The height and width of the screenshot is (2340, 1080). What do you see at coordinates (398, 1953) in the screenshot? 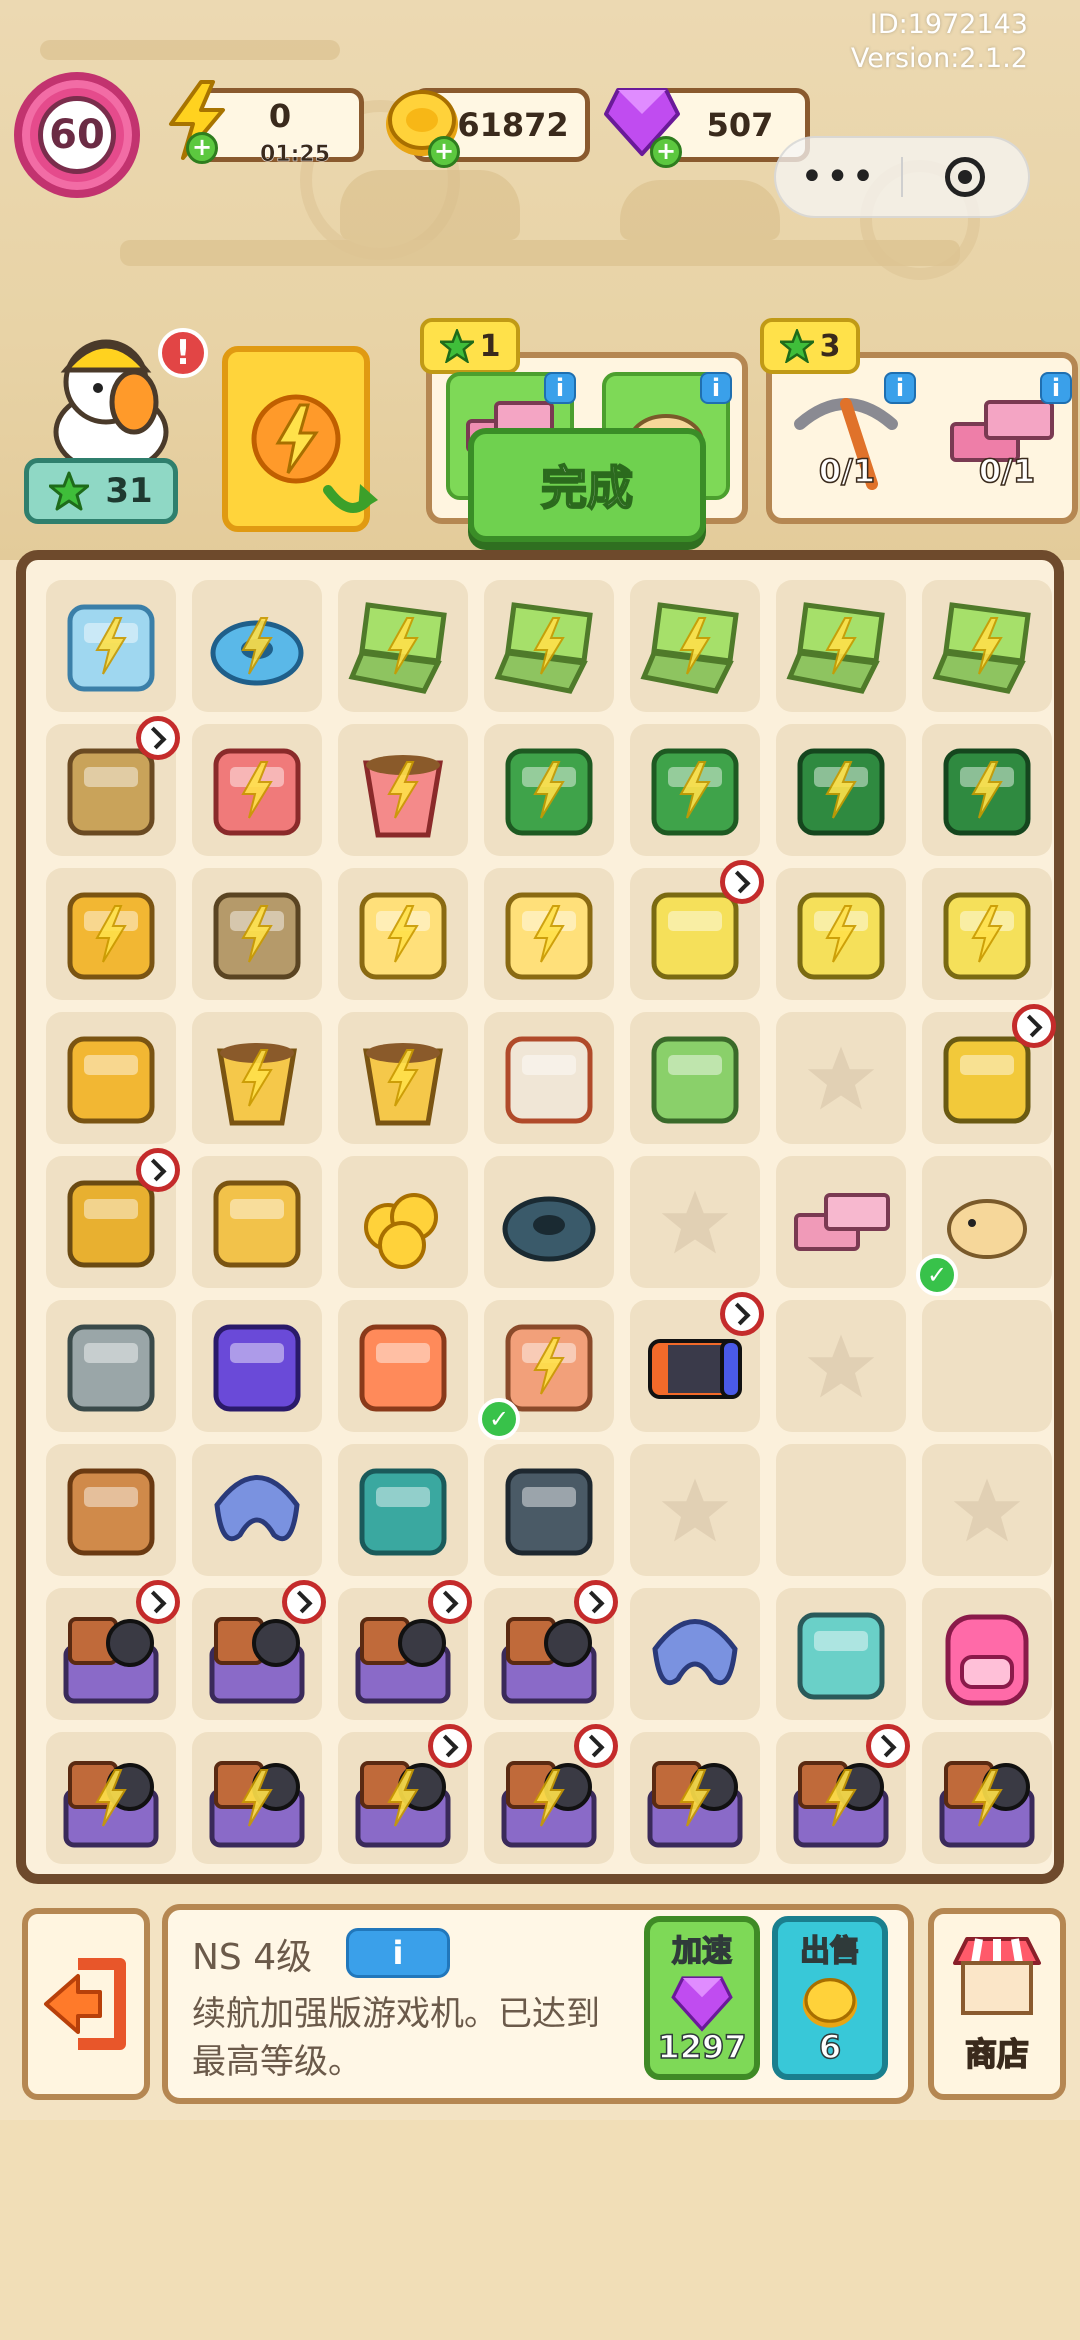
I see `item-info-button: i` at bounding box center [398, 1953].